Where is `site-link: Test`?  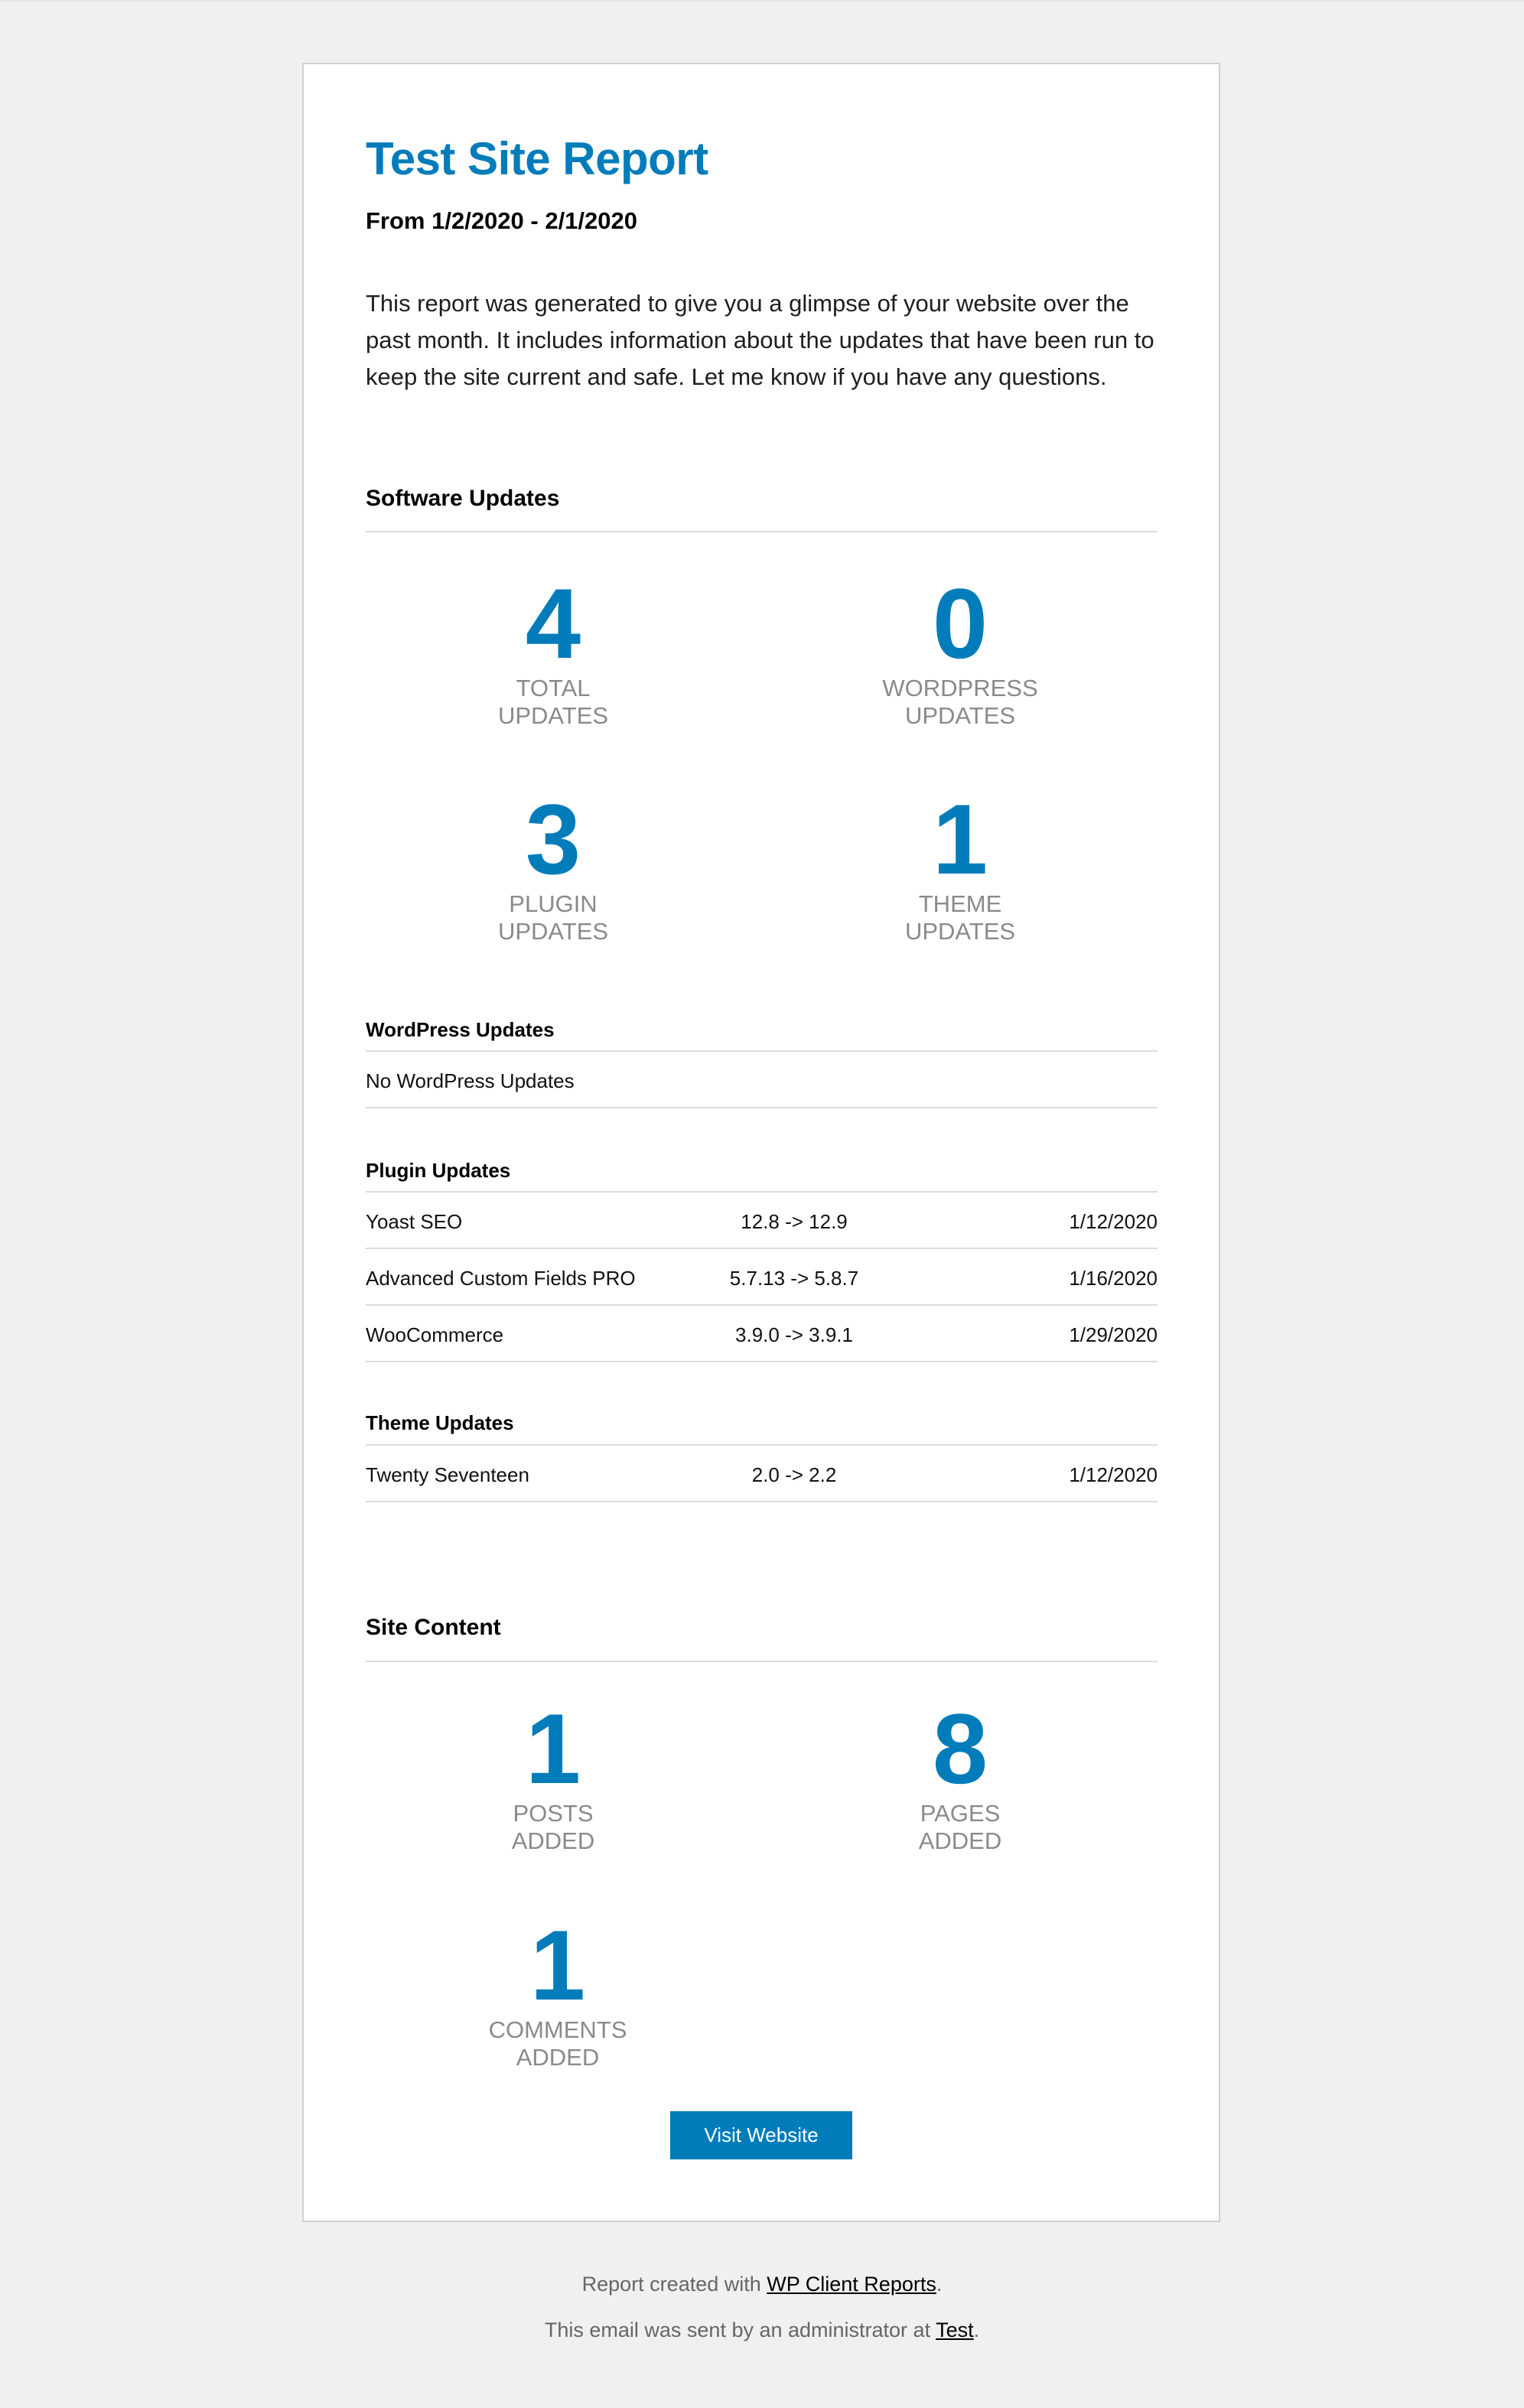 site-link: Test is located at coordinates (955, 2330).